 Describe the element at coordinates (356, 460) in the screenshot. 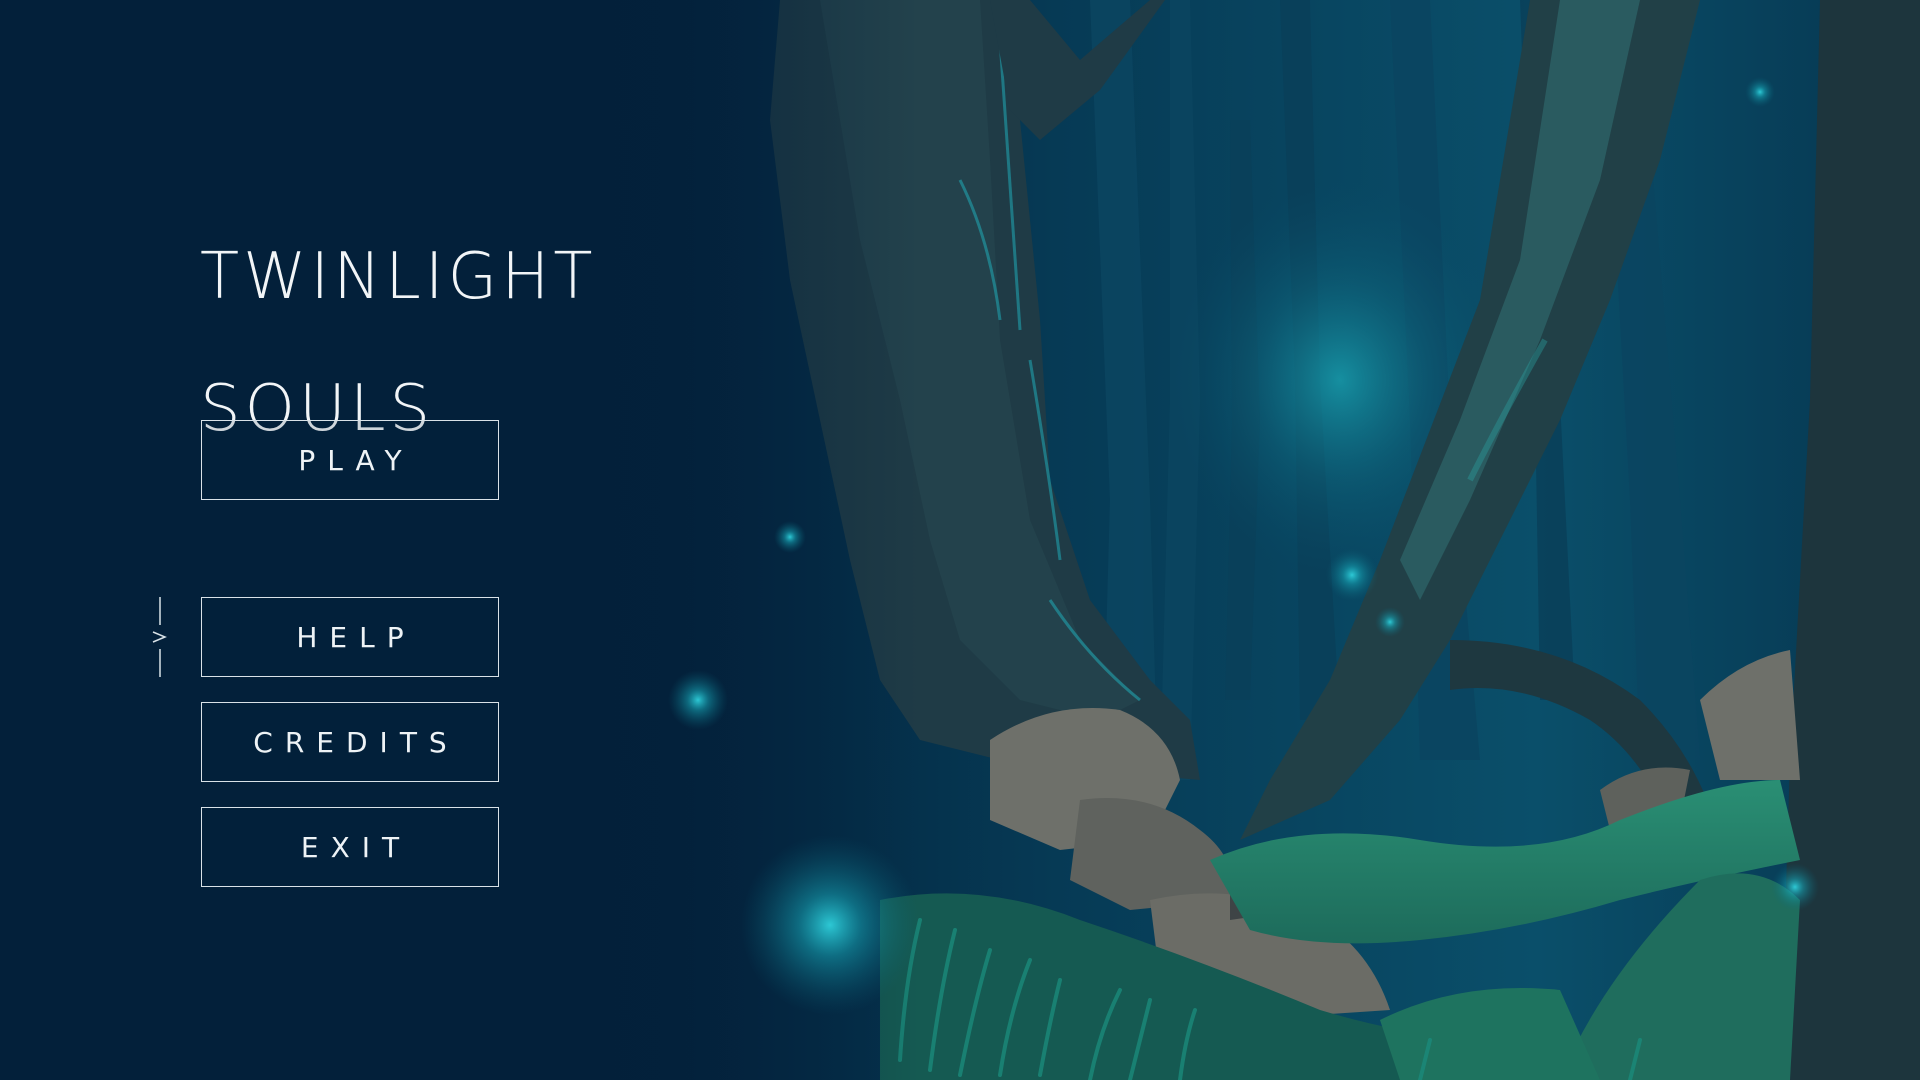

I see `play-button-label: PLAY` at that location.